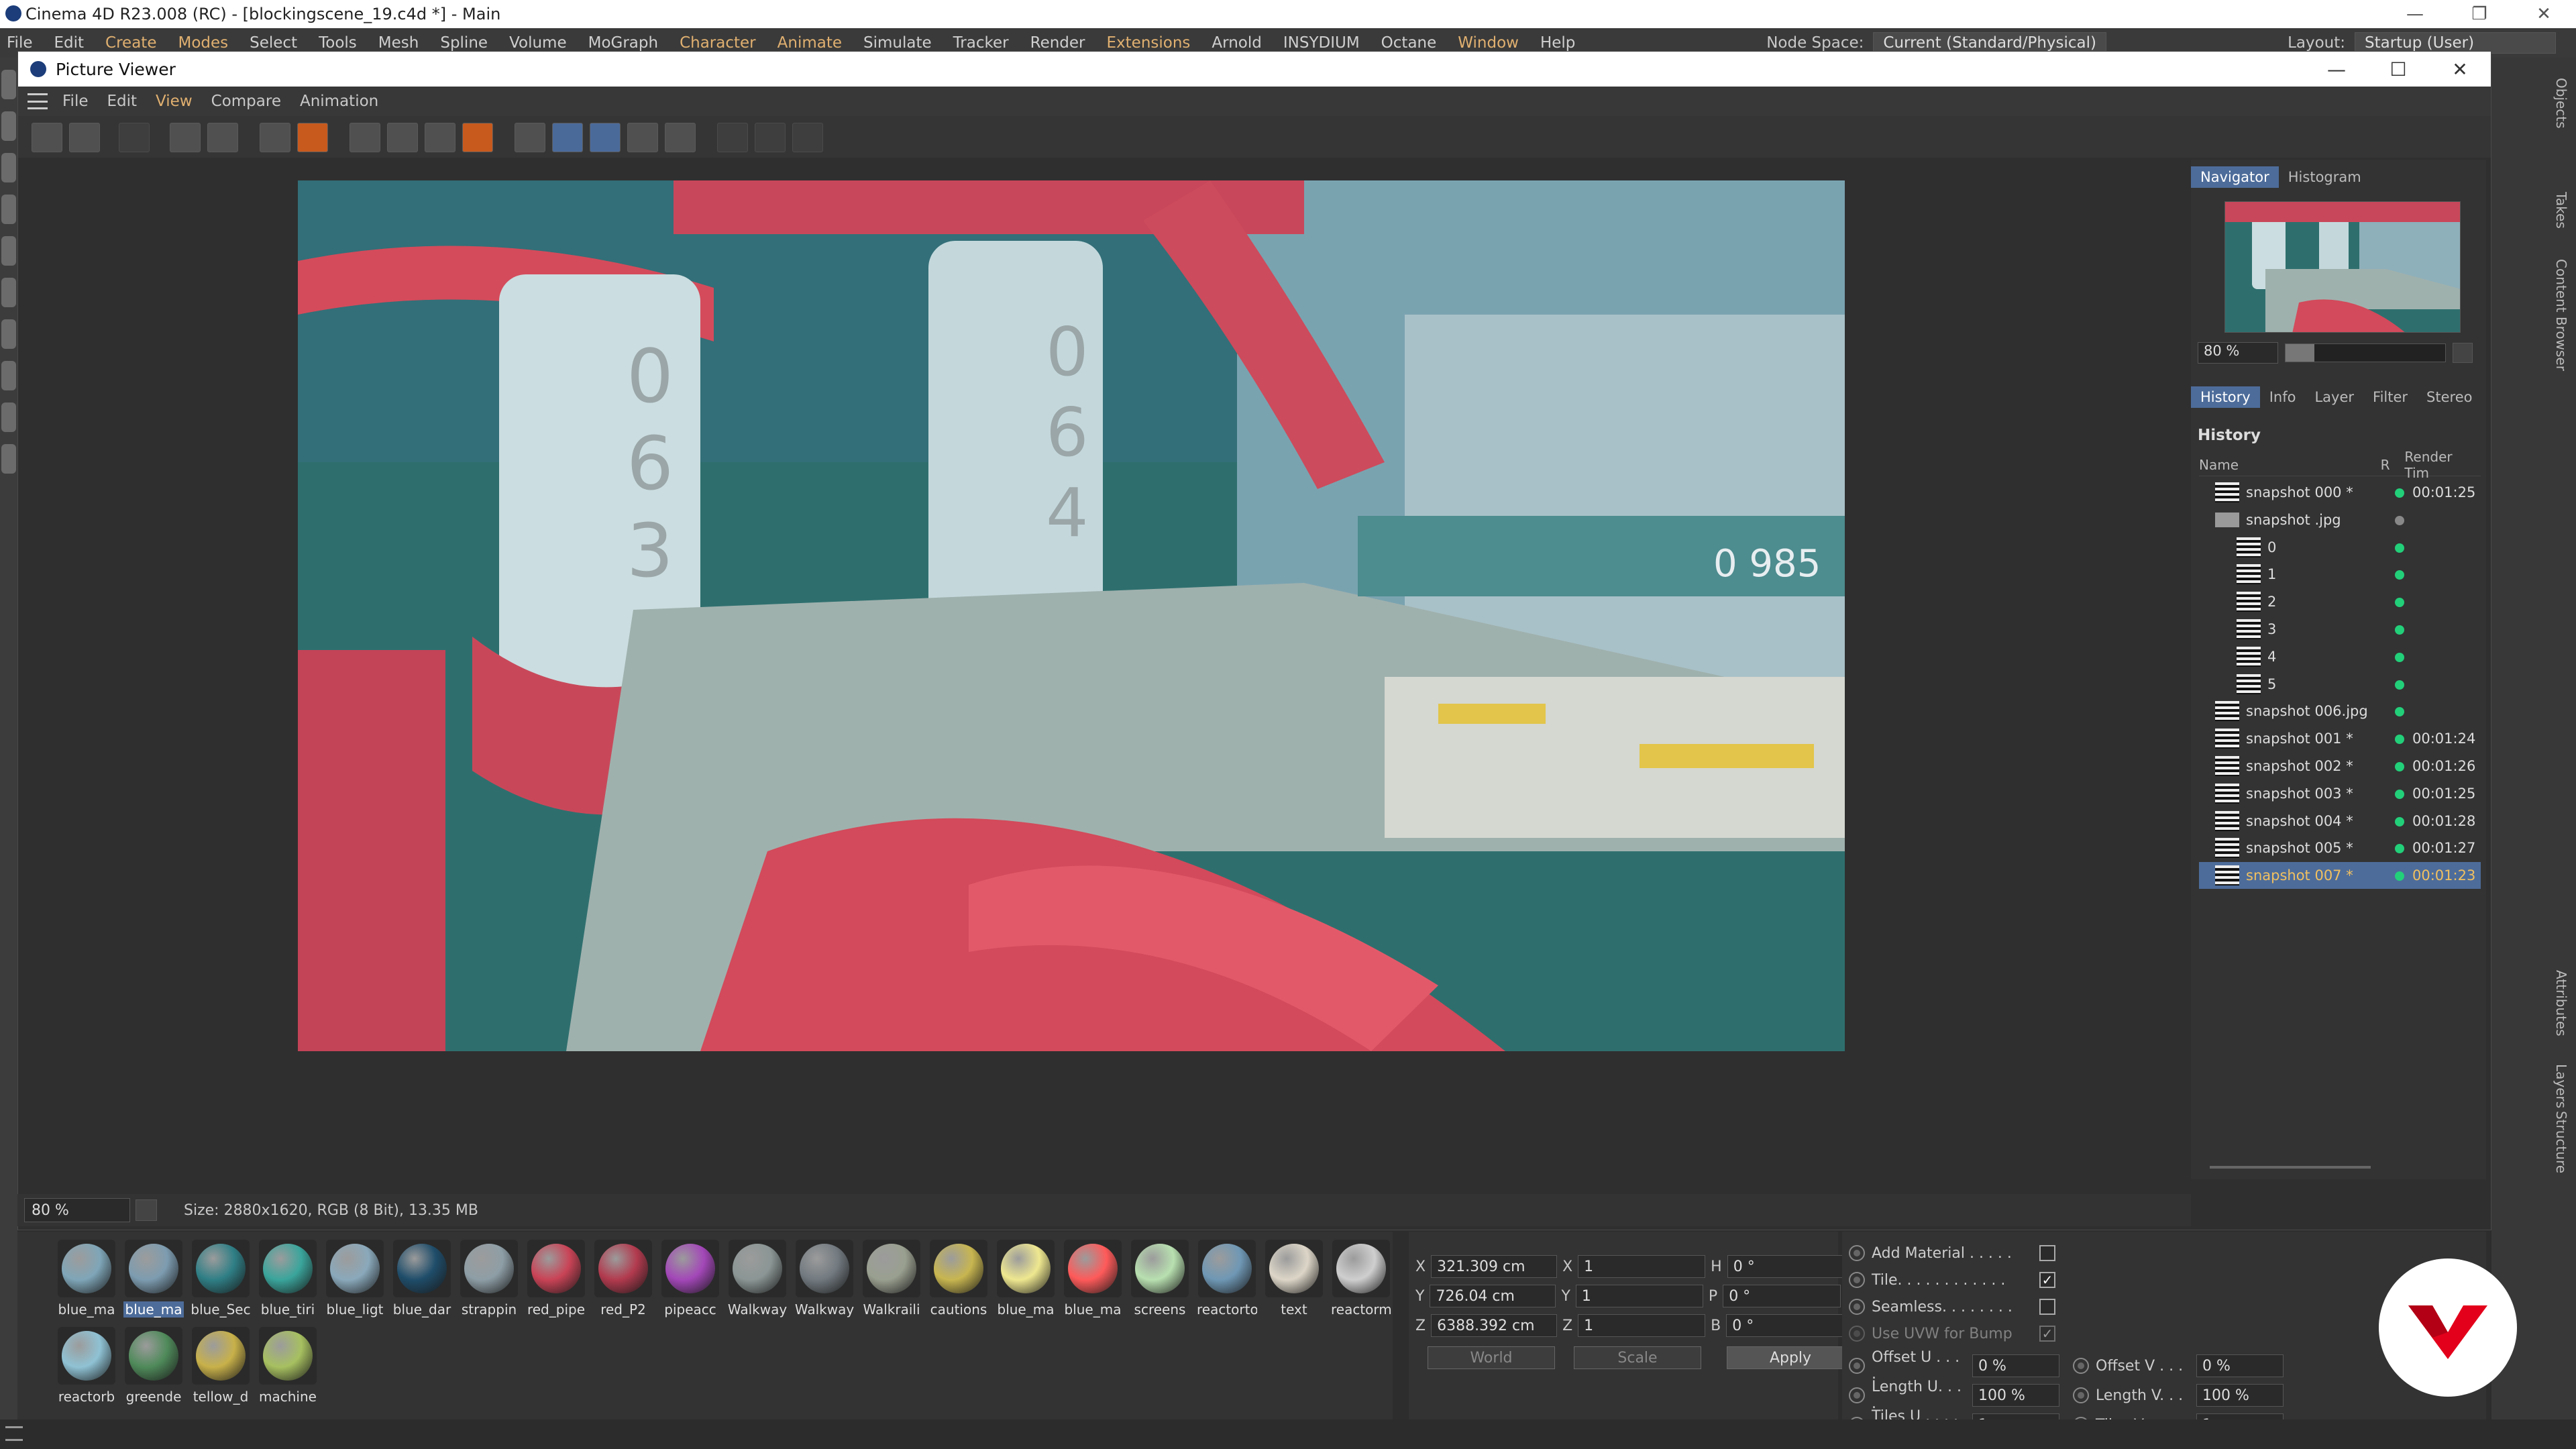 The height and width of the screenshot is (1449, 2576). I want to click on menu-mograph: MoGraph, so click(623, 43).